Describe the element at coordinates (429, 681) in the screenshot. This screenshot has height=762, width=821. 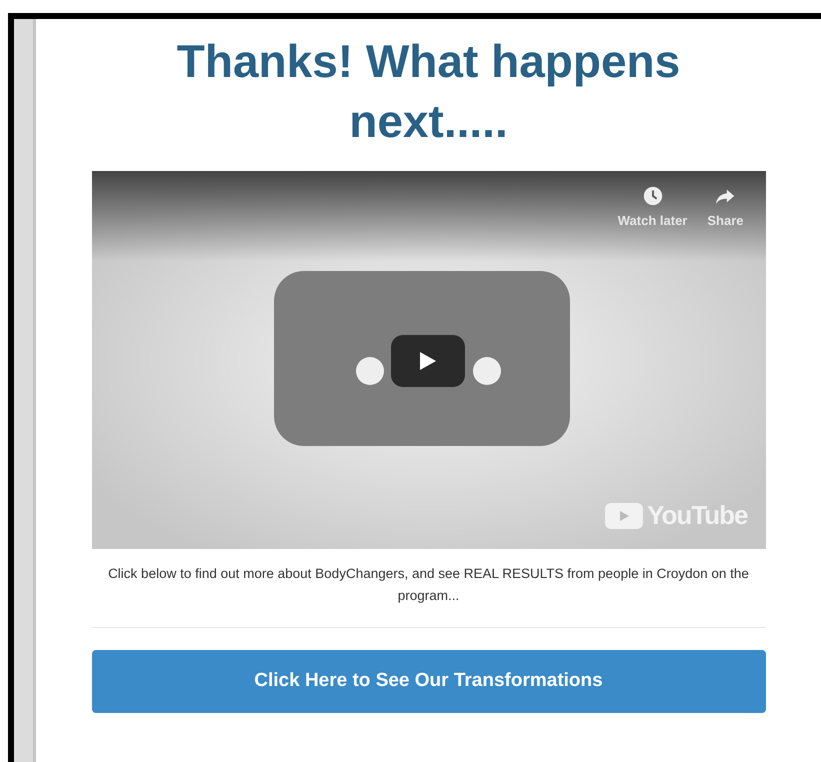
I see `transformations-button: Click Here to See Our Transformations` at that location.